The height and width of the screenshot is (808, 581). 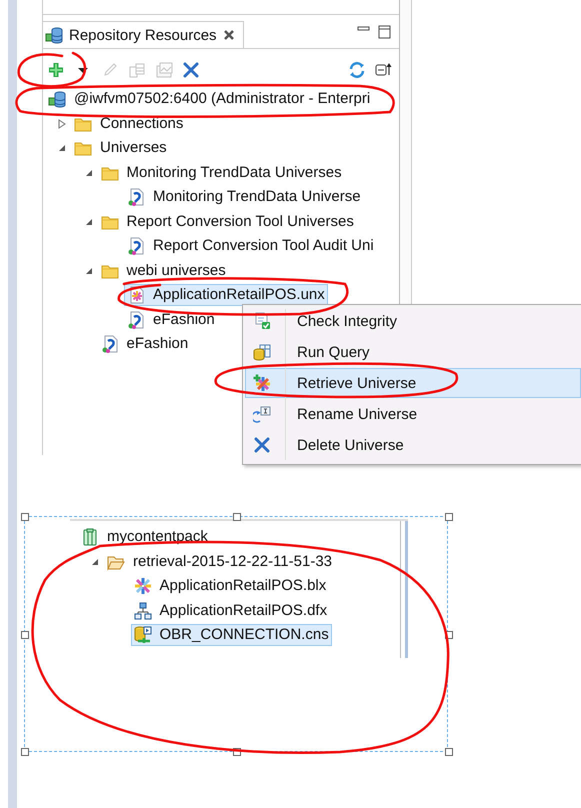 I want to click on tree-item: ApplicationRetailPOS.dfx, so click(x=230, y=611).